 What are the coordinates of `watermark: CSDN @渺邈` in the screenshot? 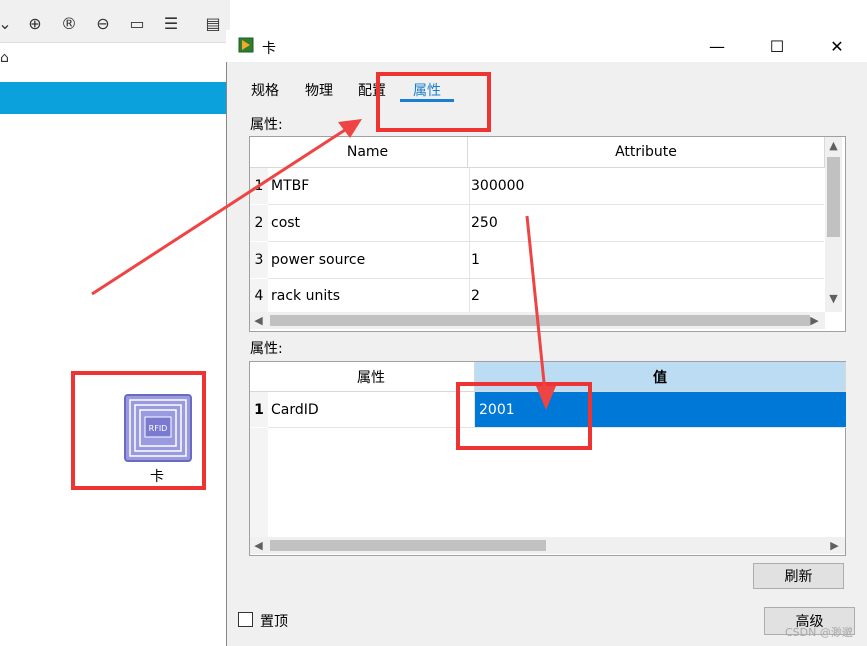 It's located at (819, 632).